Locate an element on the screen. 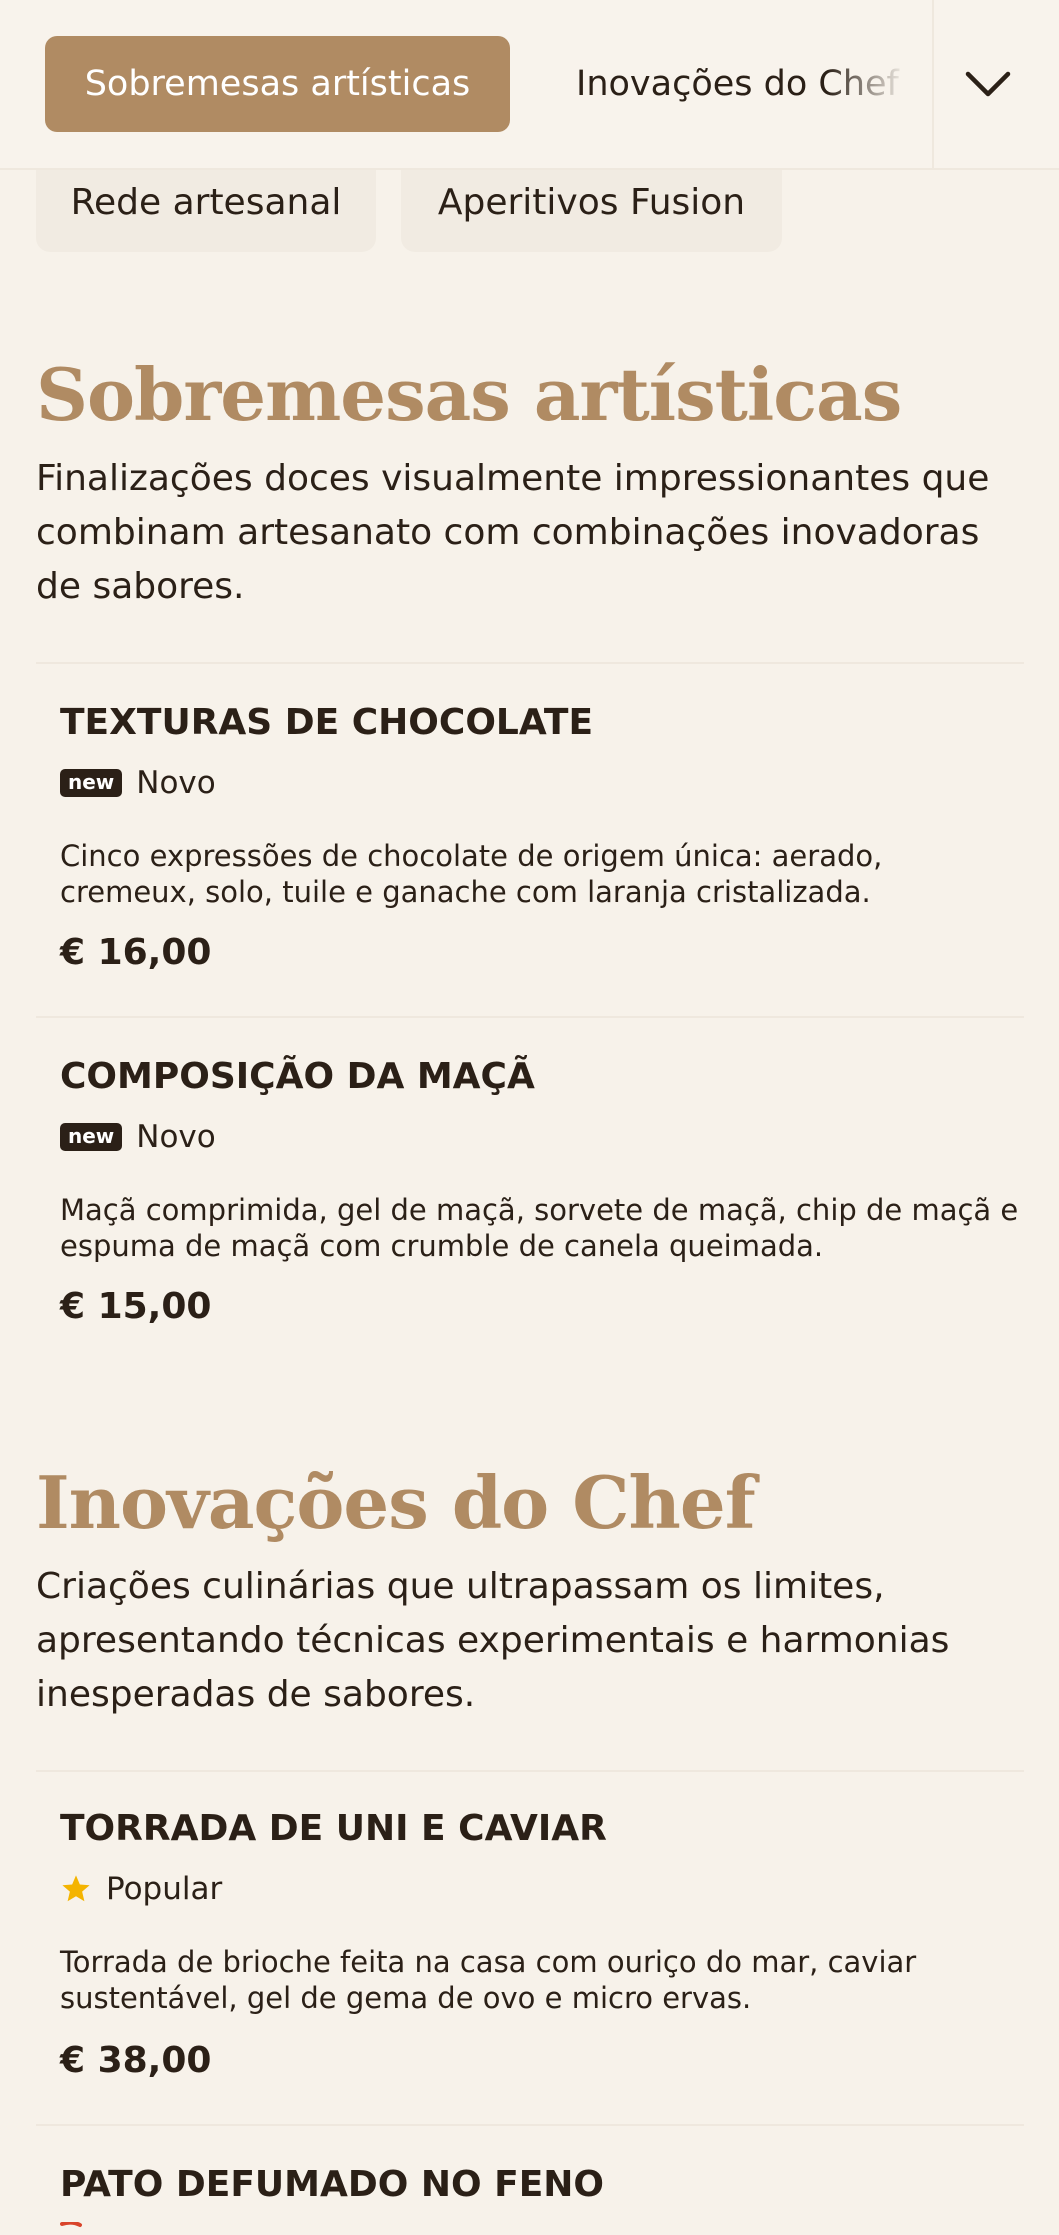 This screenshot has width=1059, height=2235. section-title: Inovações do Chef is located at coordinates (396, 1502).